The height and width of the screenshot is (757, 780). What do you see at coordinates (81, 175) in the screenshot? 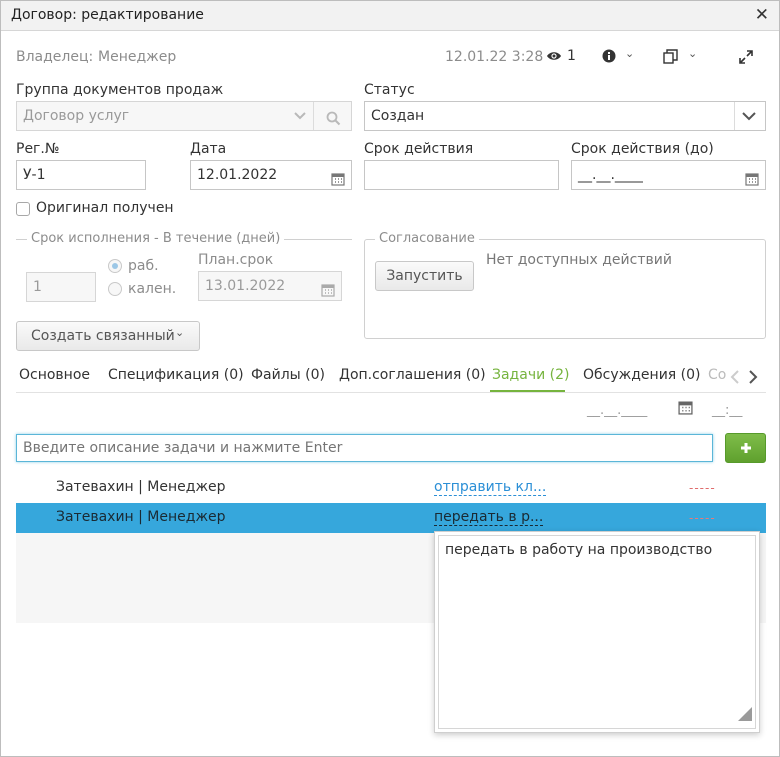
I see `reg-field: У-1` at bounding box center [81, 175].